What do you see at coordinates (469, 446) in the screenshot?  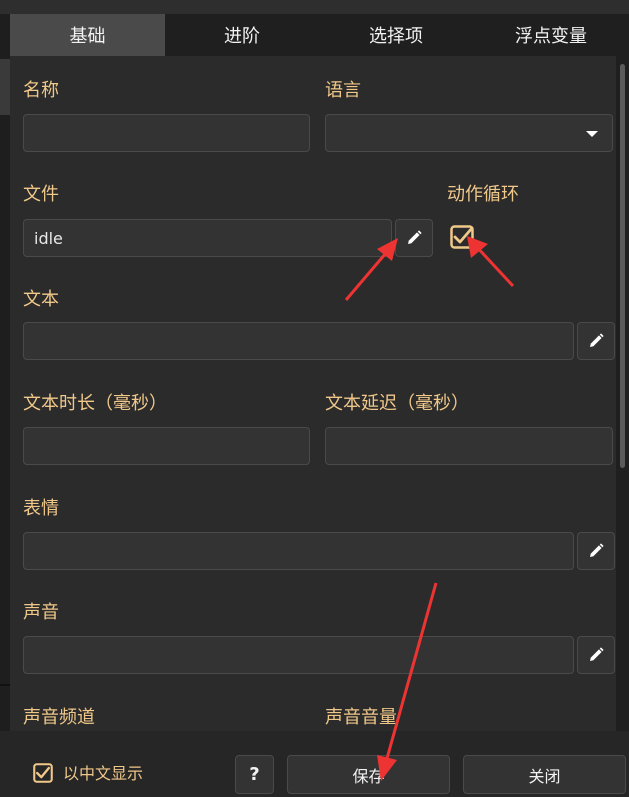 I see `text-delay-input` at bounding box center [469, 446].